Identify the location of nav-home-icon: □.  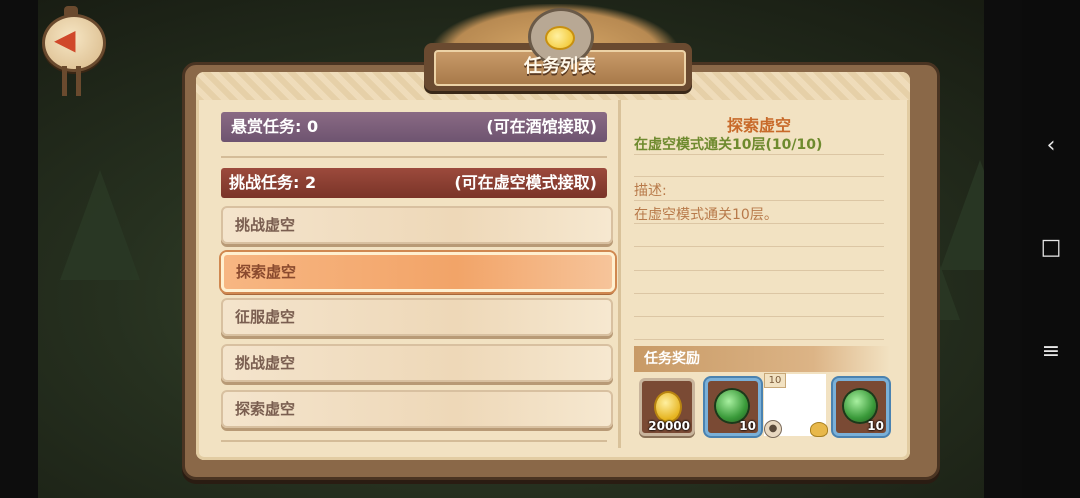
(1051, 248).